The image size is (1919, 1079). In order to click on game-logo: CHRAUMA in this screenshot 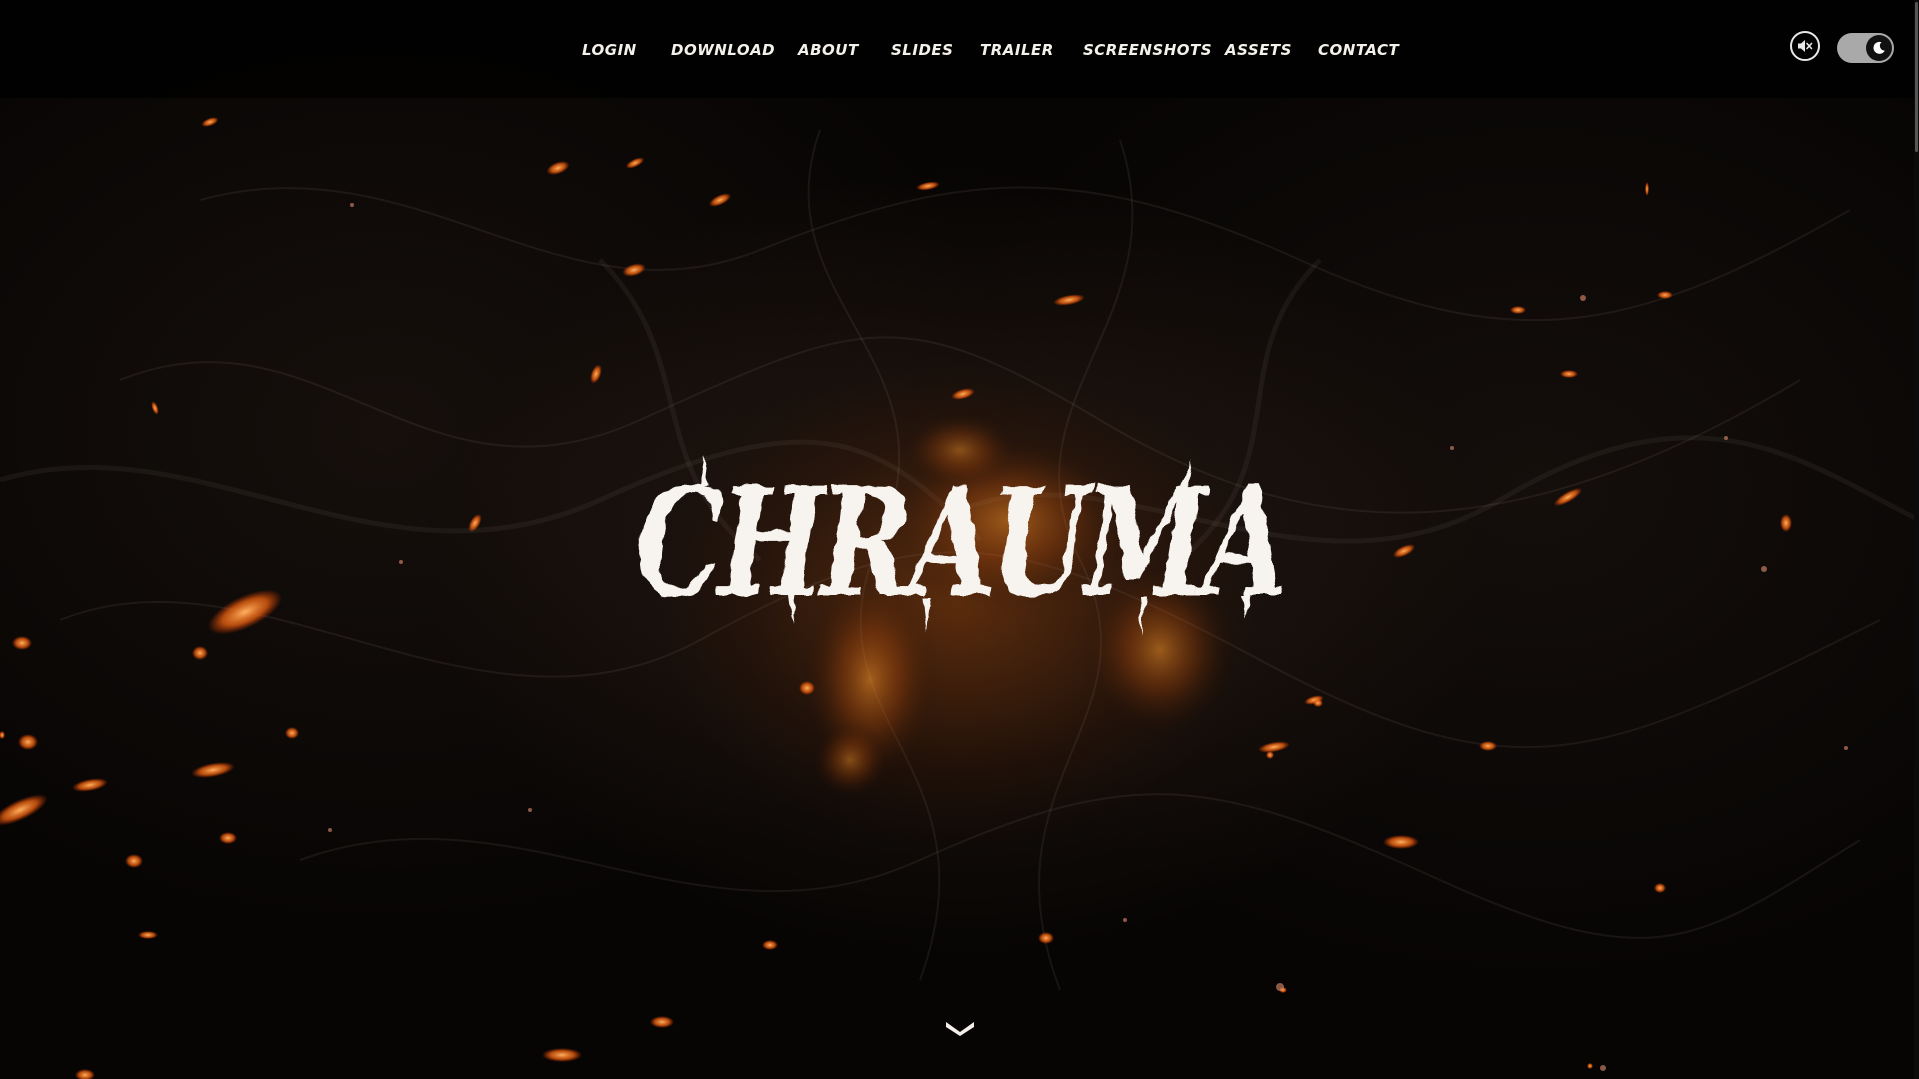, I will do `click(960, 545)`.